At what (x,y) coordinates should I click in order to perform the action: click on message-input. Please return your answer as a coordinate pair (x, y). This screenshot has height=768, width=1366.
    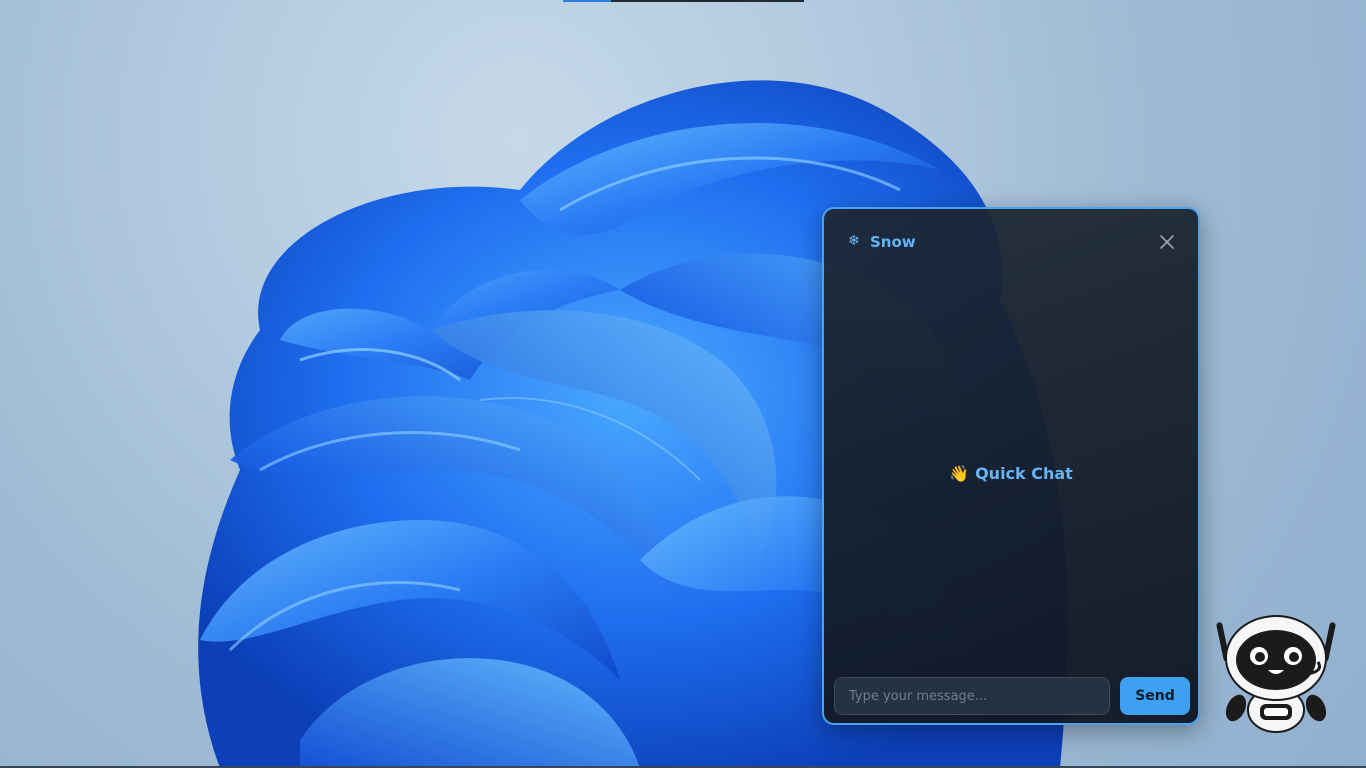
    Looking at the image, I should click on (972, 696).